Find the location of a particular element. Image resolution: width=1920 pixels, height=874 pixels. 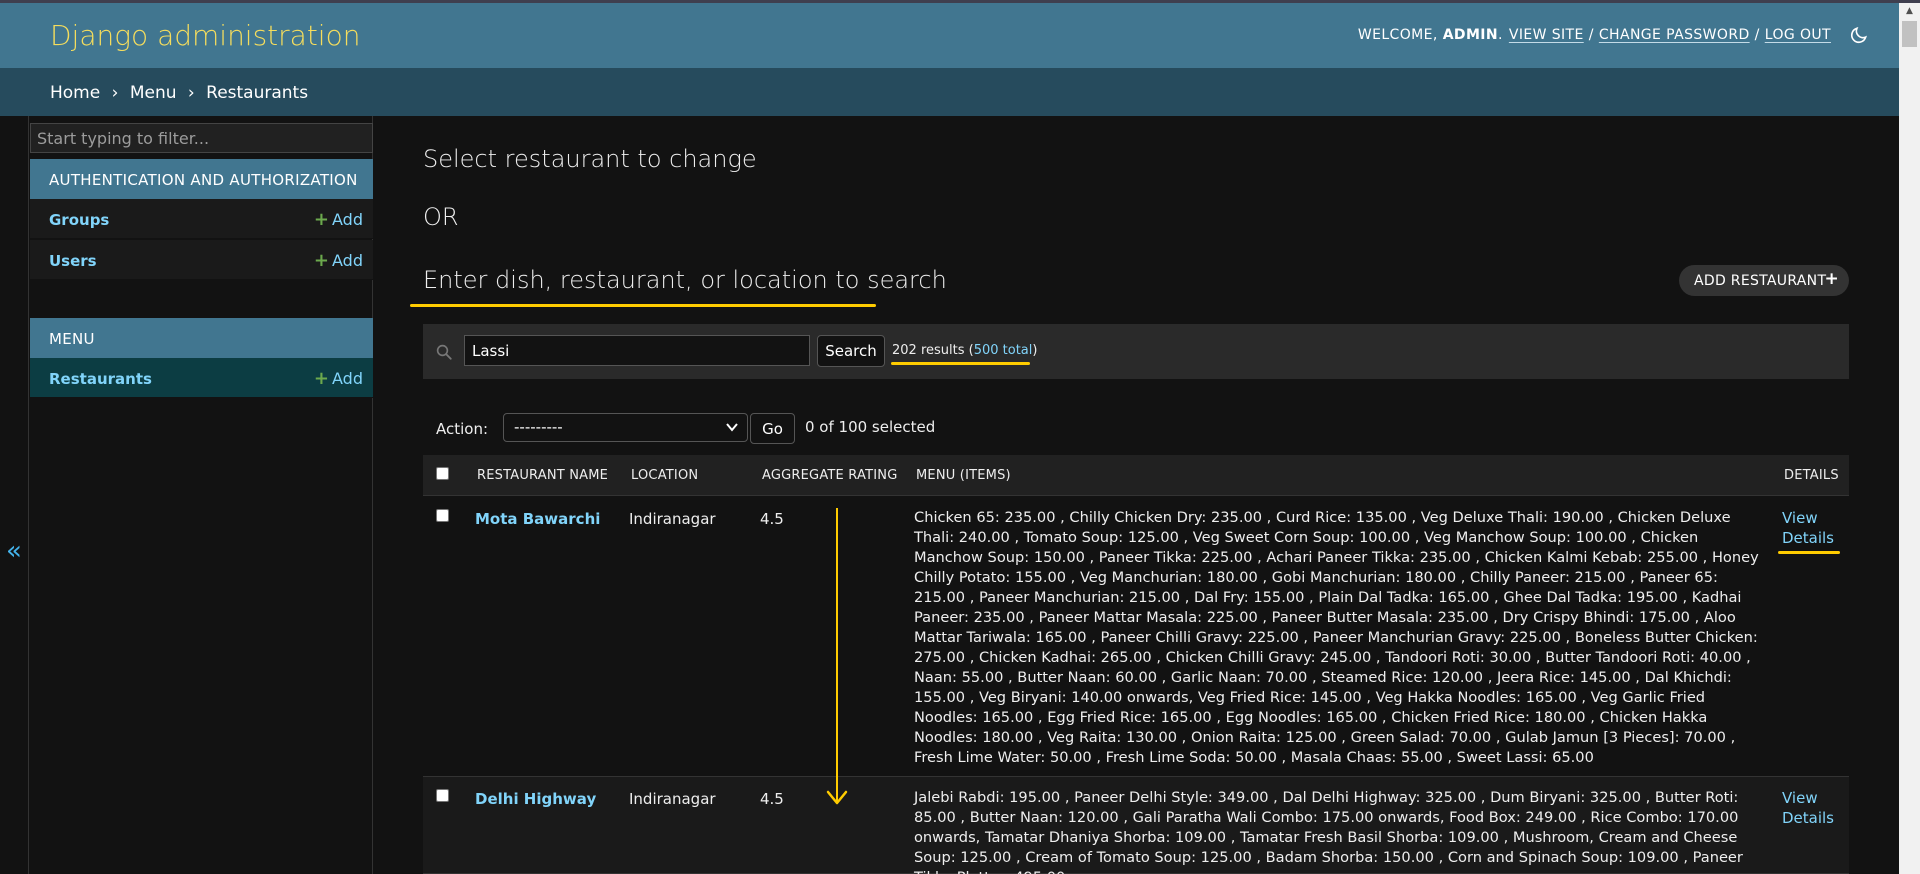

breadcrumb: Home › Menu › Restaurants is located at coordinates (949, 92).